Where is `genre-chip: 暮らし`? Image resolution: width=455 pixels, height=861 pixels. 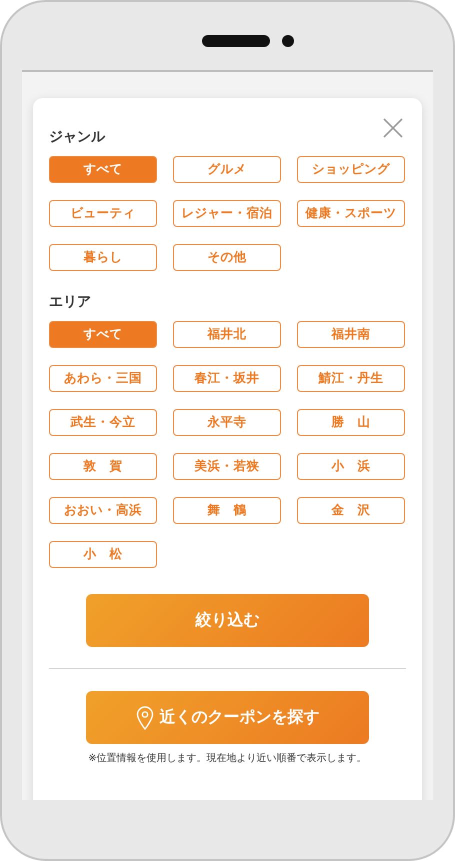
genre-chip: 暮らし is located at coordinates (103, 257).